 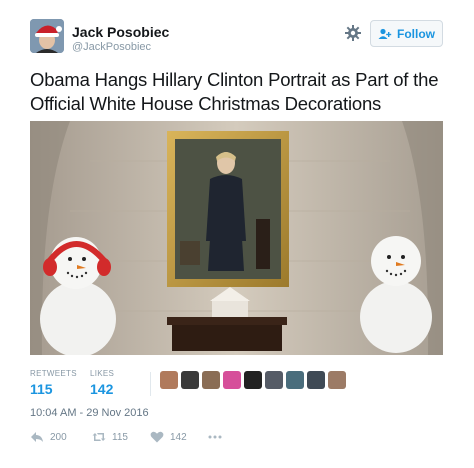 I want to click on likes-label: LIKES, so click(x=102, y=373).